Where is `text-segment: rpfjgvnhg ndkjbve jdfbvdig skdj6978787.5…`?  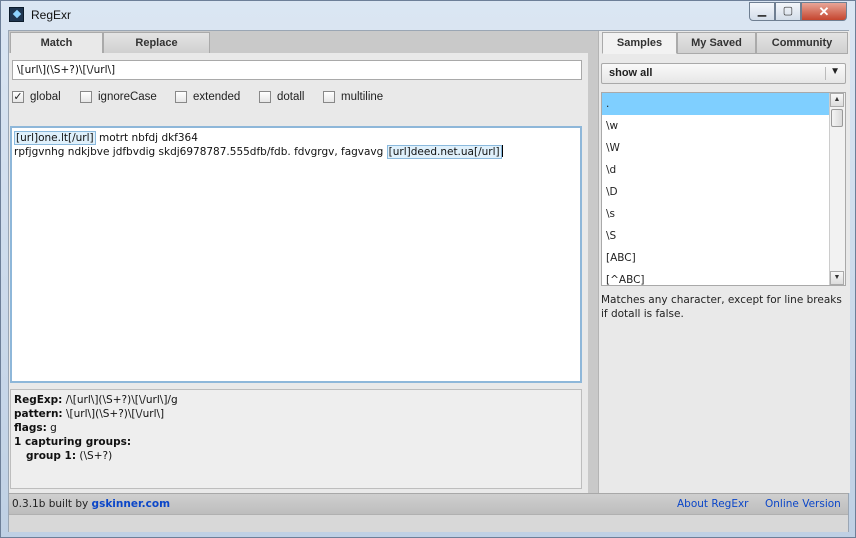 text-segment: rpfjgvnhg ndkjbve jdfbvdig skdj6978787.5… is located at coordinates (200, 152).